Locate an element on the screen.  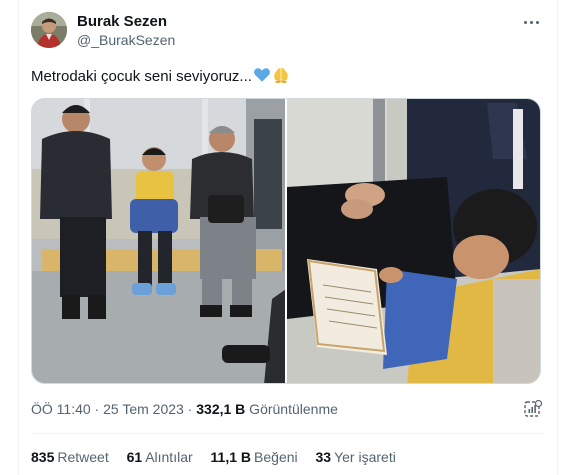
tweet-header: Burak Sezen @_BurakSezen is located at coordinates (288, 32).